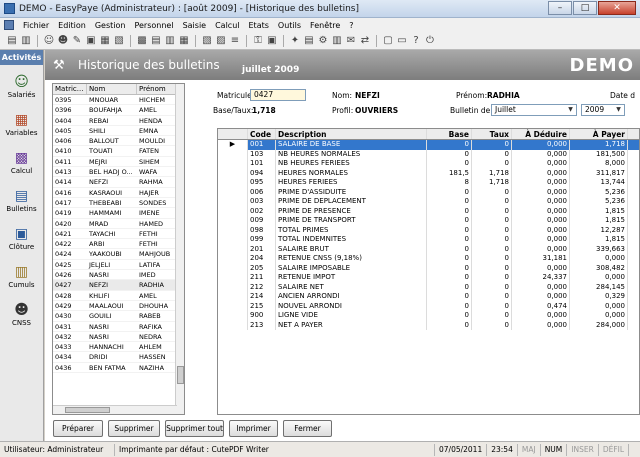  I want to click on export-icon: ▤, so click(309, 41).